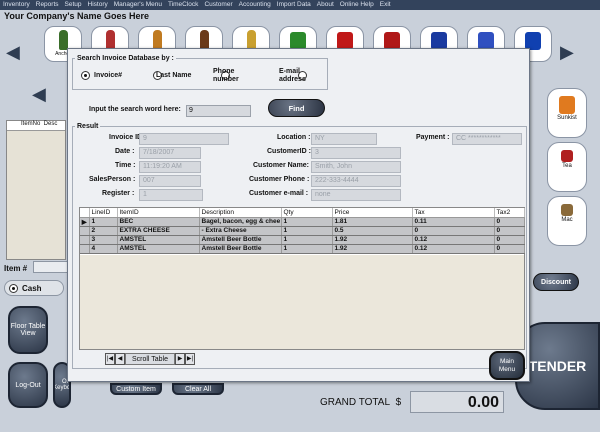  What do you see at coordinates (170, 181) in the screenshot?
I see `salesperson-field: 007` at bounding box center [170, 181].